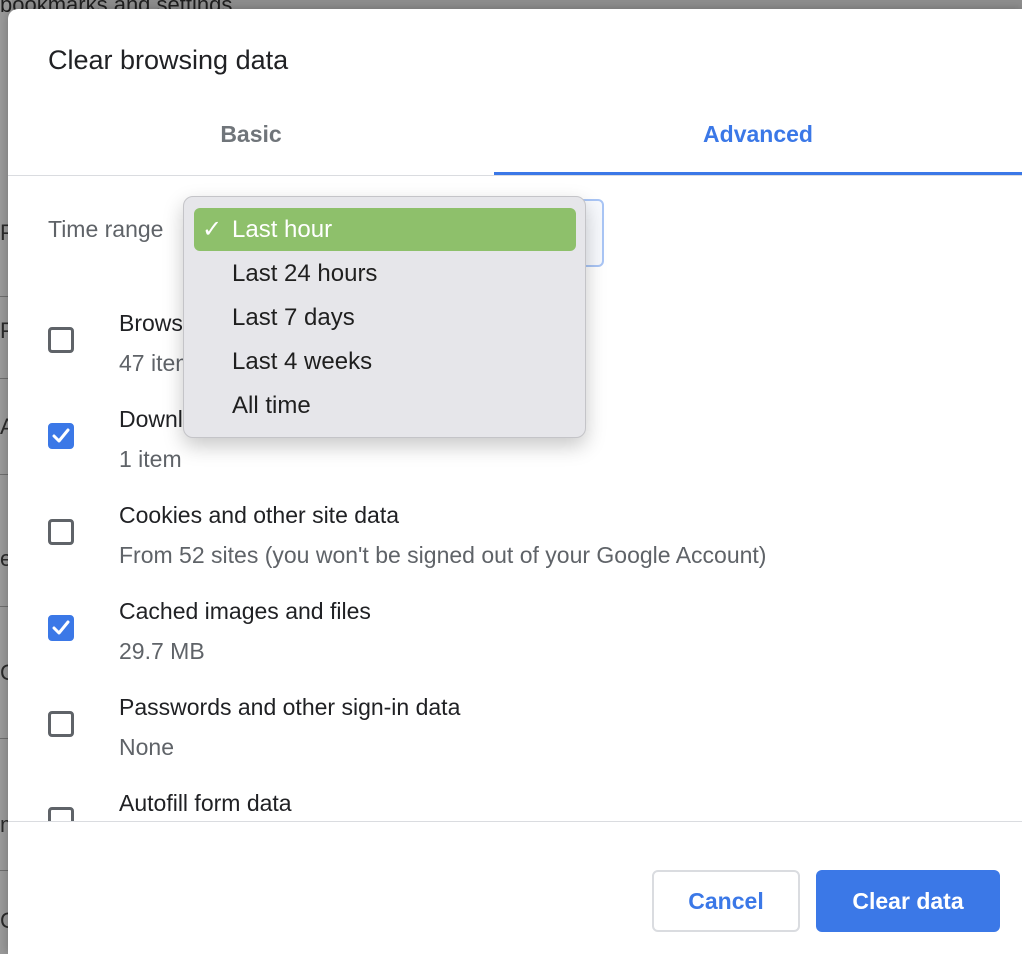 The width and height of the screenshot is (1022, 954). I want to click on dialog-title: Clear browsing data, so click(168, 60).